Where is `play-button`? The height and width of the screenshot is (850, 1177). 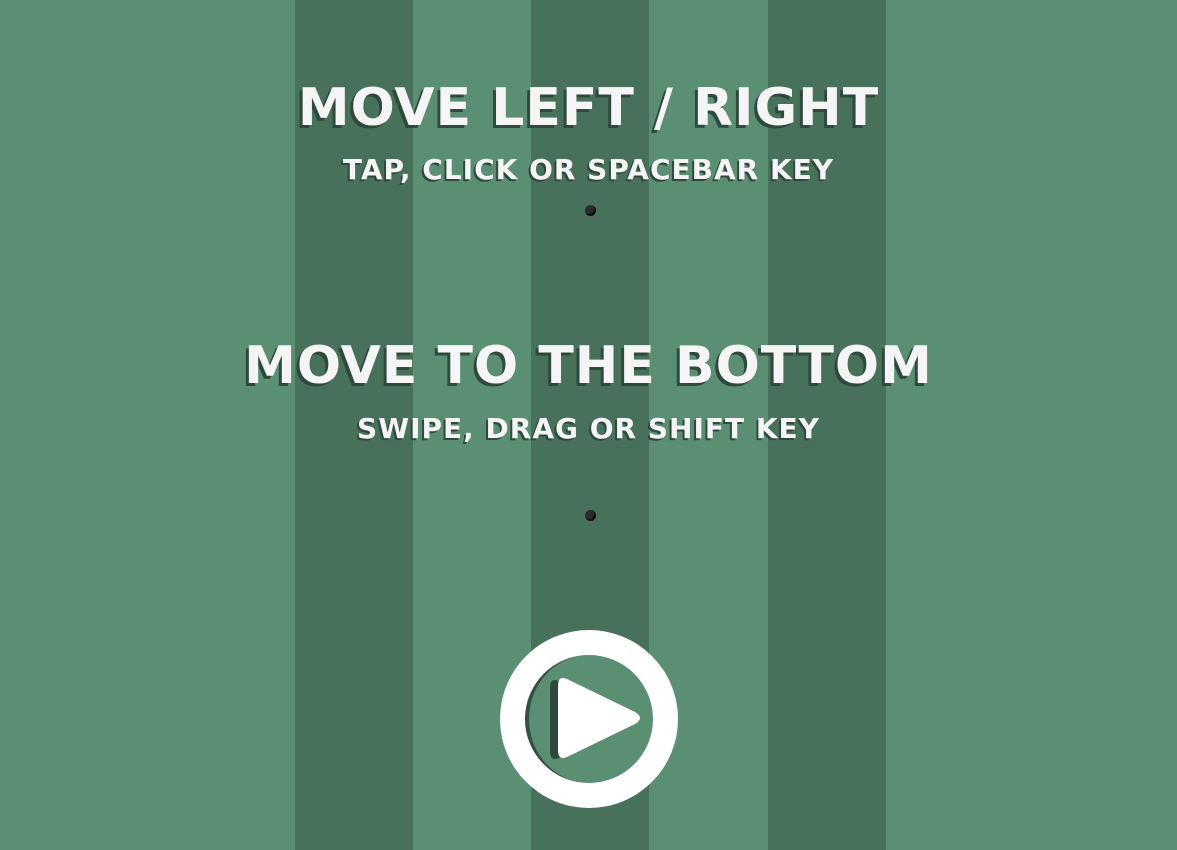
play-button is located at coordinates (589, 719).